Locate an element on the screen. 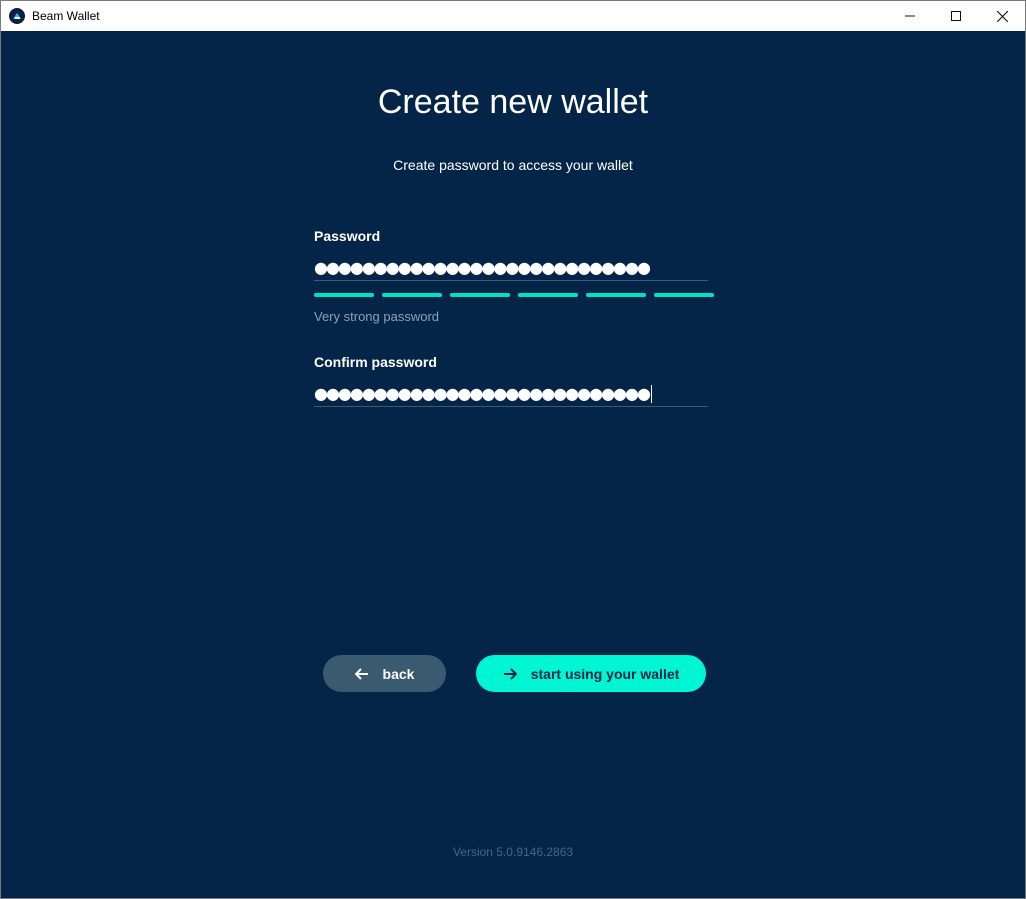  page-subtitle: Create password to access your wallet is located at coordinates (513, 165).